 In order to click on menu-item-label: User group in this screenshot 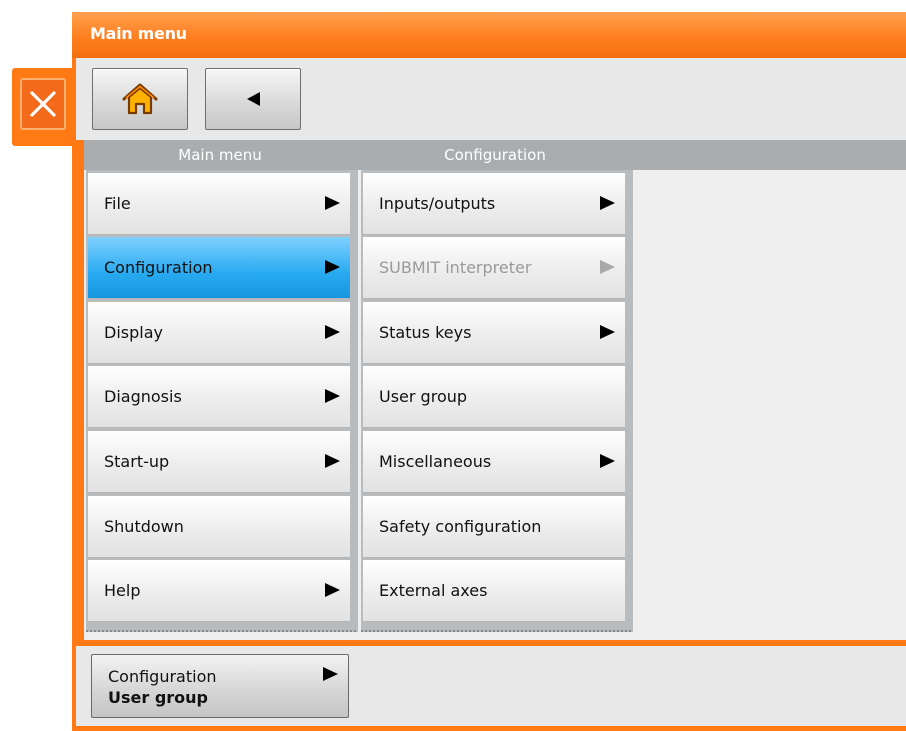, I will do `click(423, 396)`.